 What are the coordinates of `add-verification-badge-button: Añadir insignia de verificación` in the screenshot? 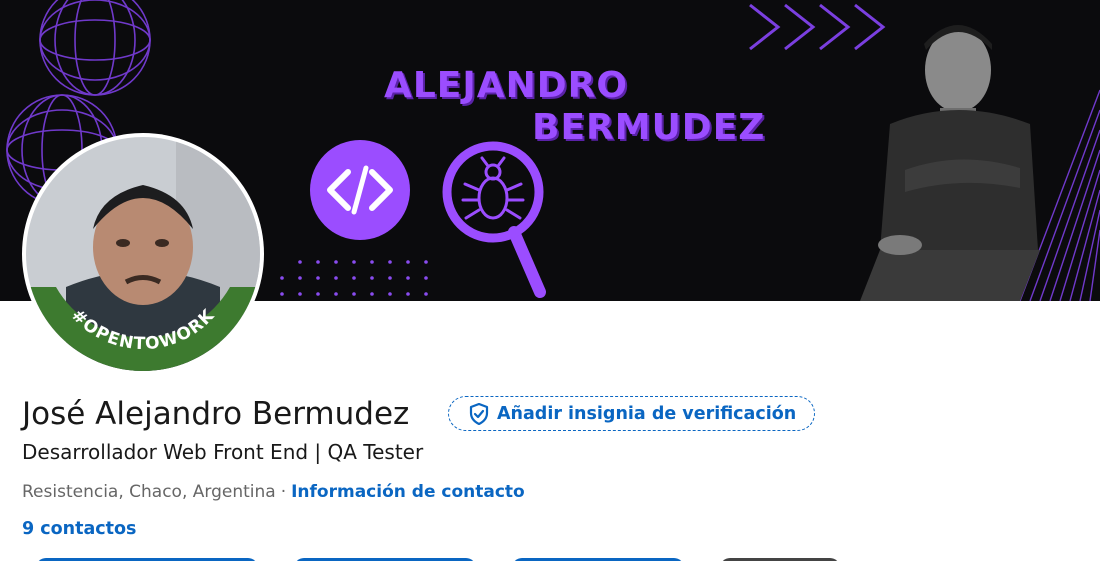 It's located at (632, 413).